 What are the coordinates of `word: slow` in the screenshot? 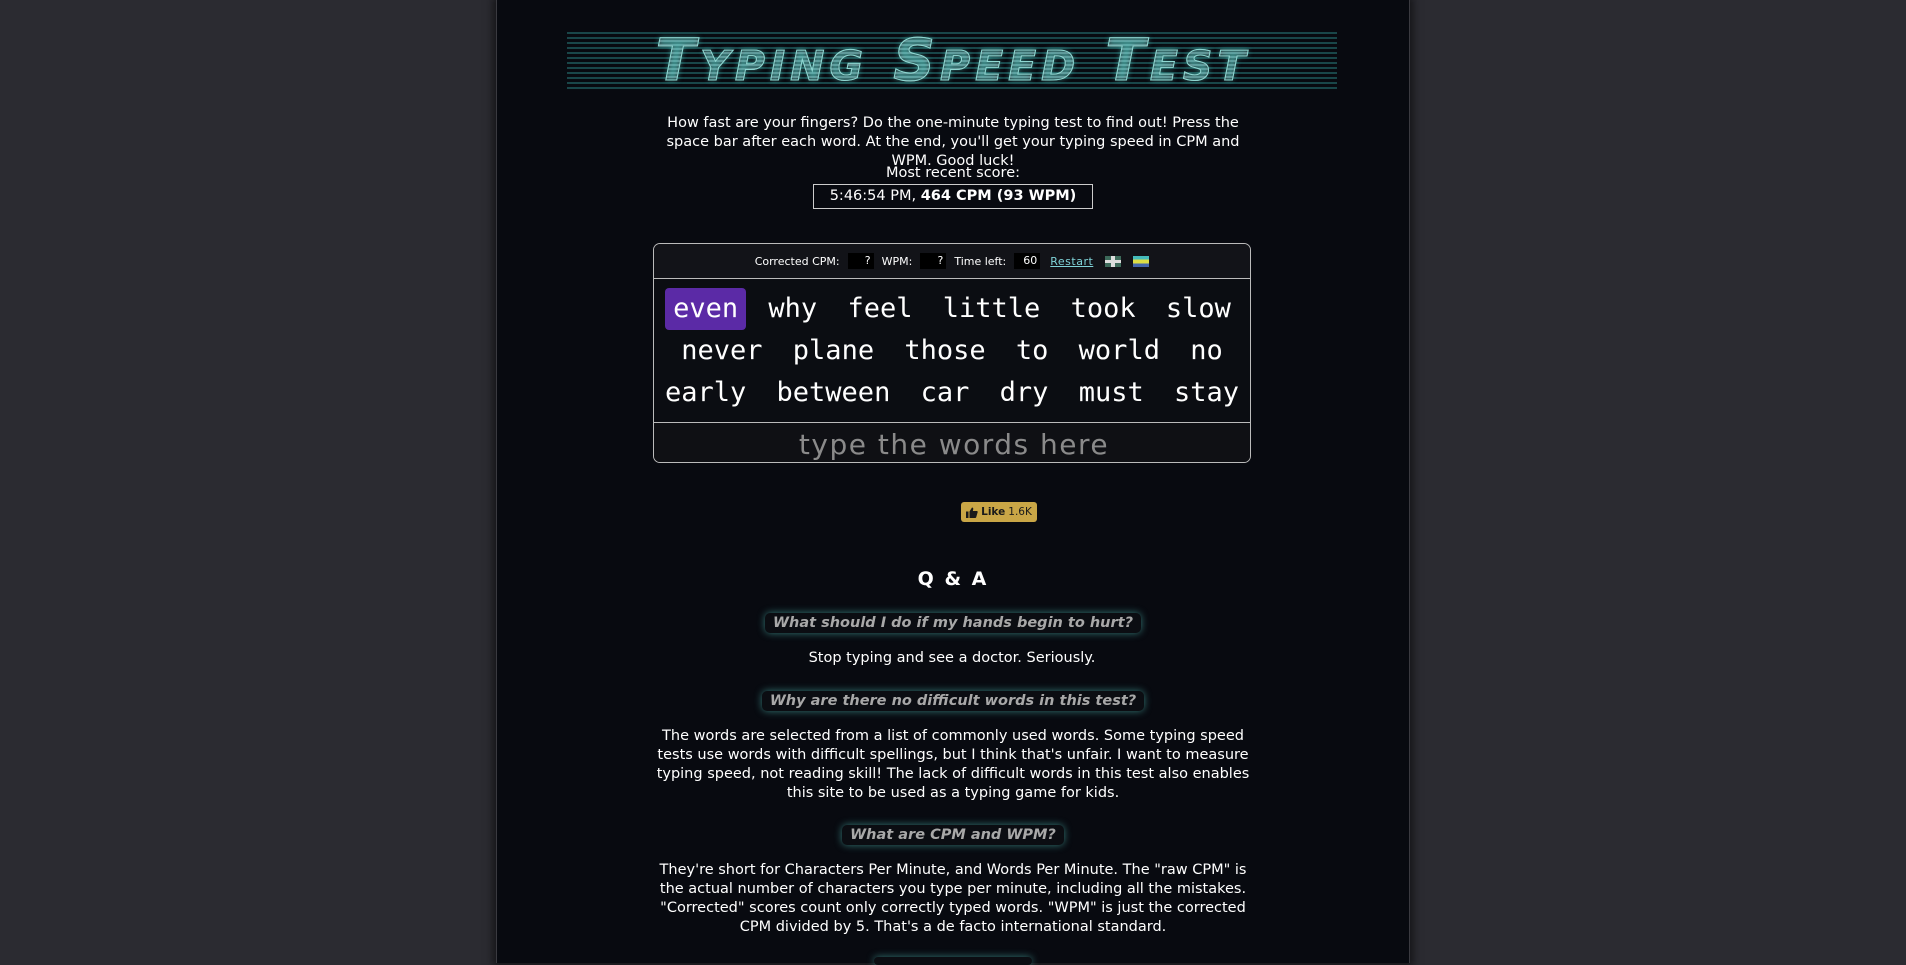 It's located at (1198, 308).